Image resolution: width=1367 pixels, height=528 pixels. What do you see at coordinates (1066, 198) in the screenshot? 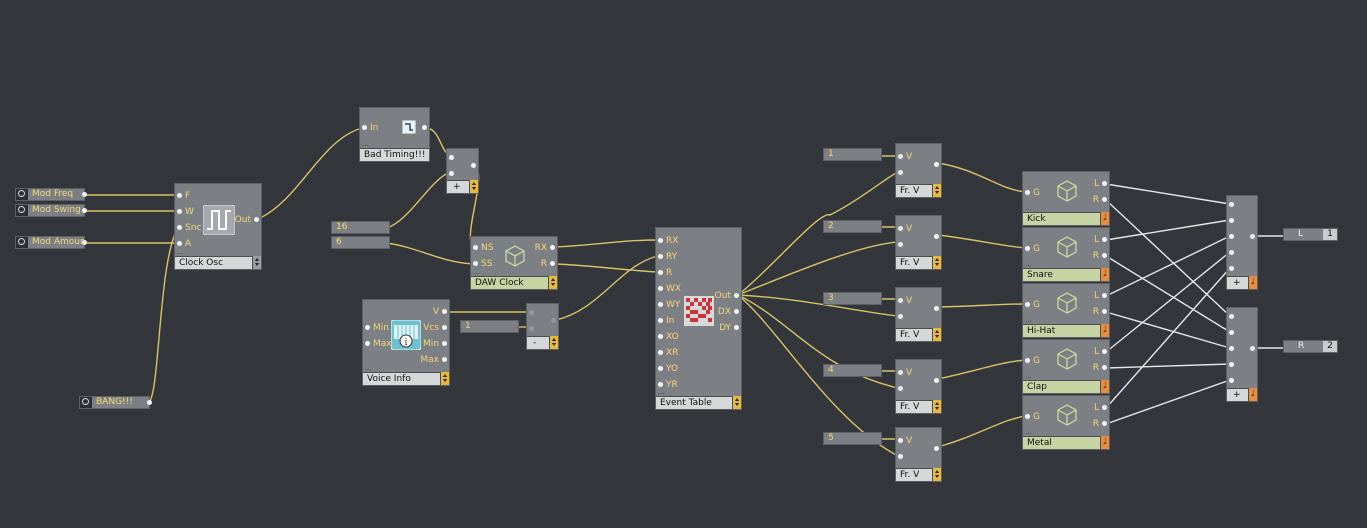
I see `sampler-kick: G L R ... Kick ♩` at bounding box center [1066, 198].